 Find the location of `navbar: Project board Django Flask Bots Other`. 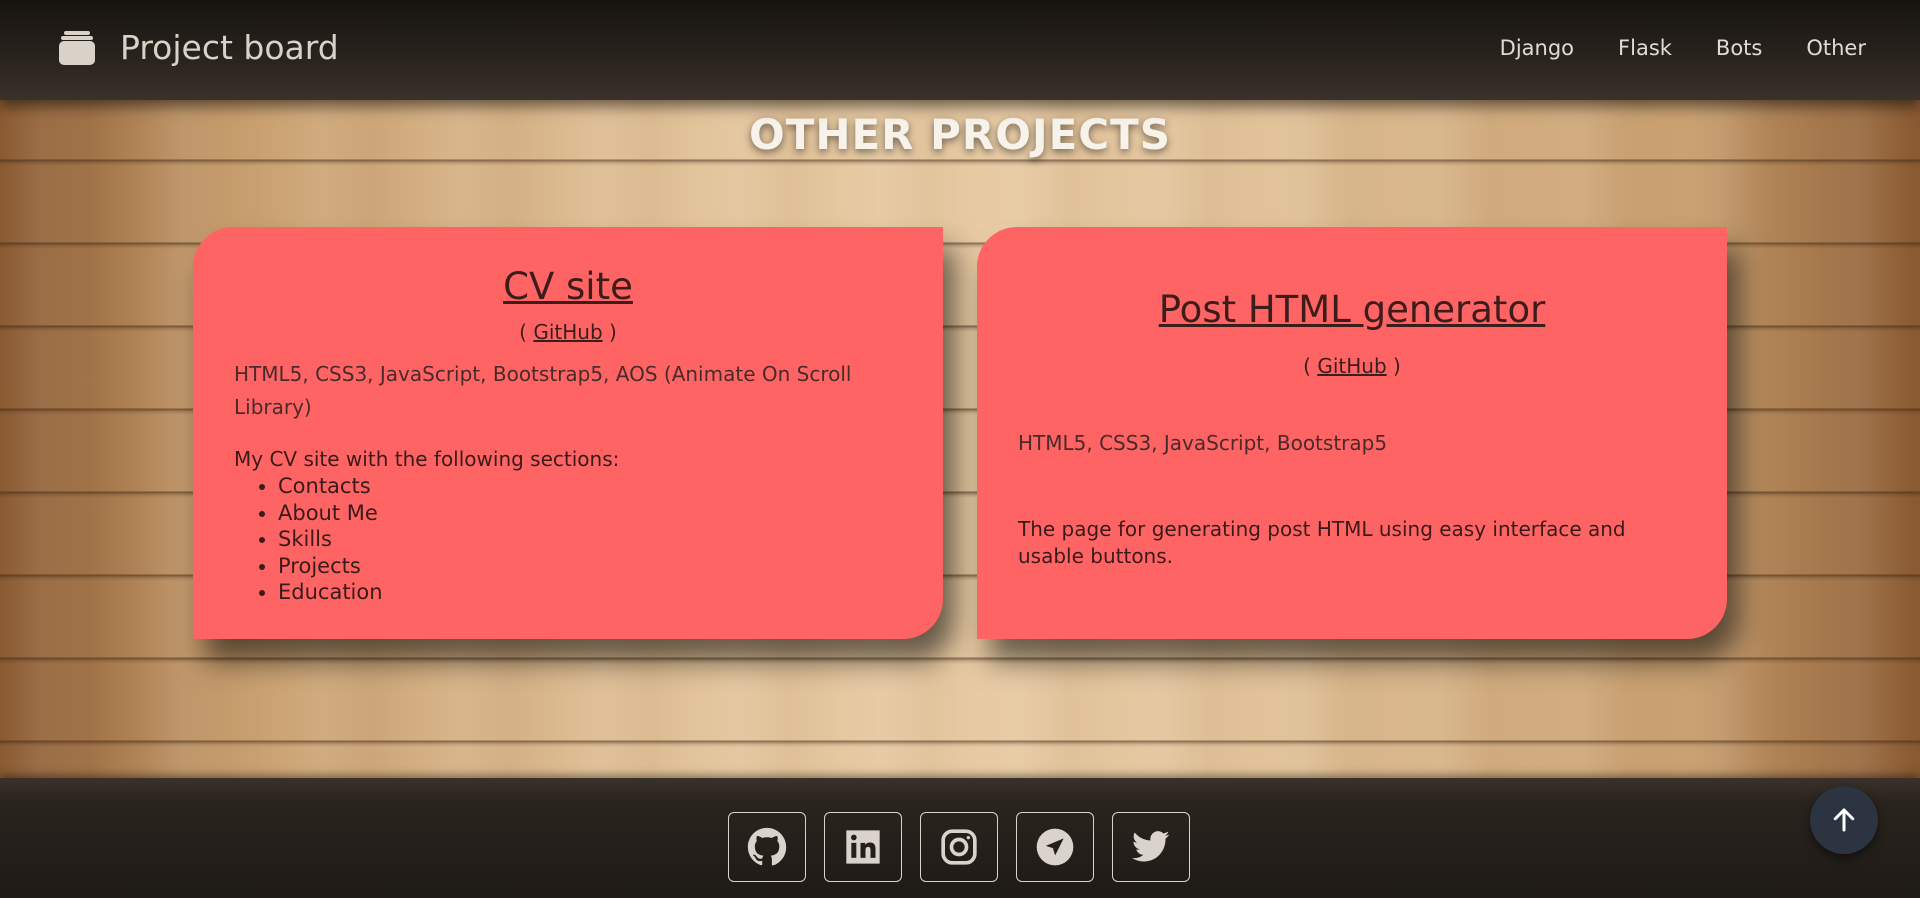

navbar: Project board Django Flask Bots Other is located at coordinates (960, 50).